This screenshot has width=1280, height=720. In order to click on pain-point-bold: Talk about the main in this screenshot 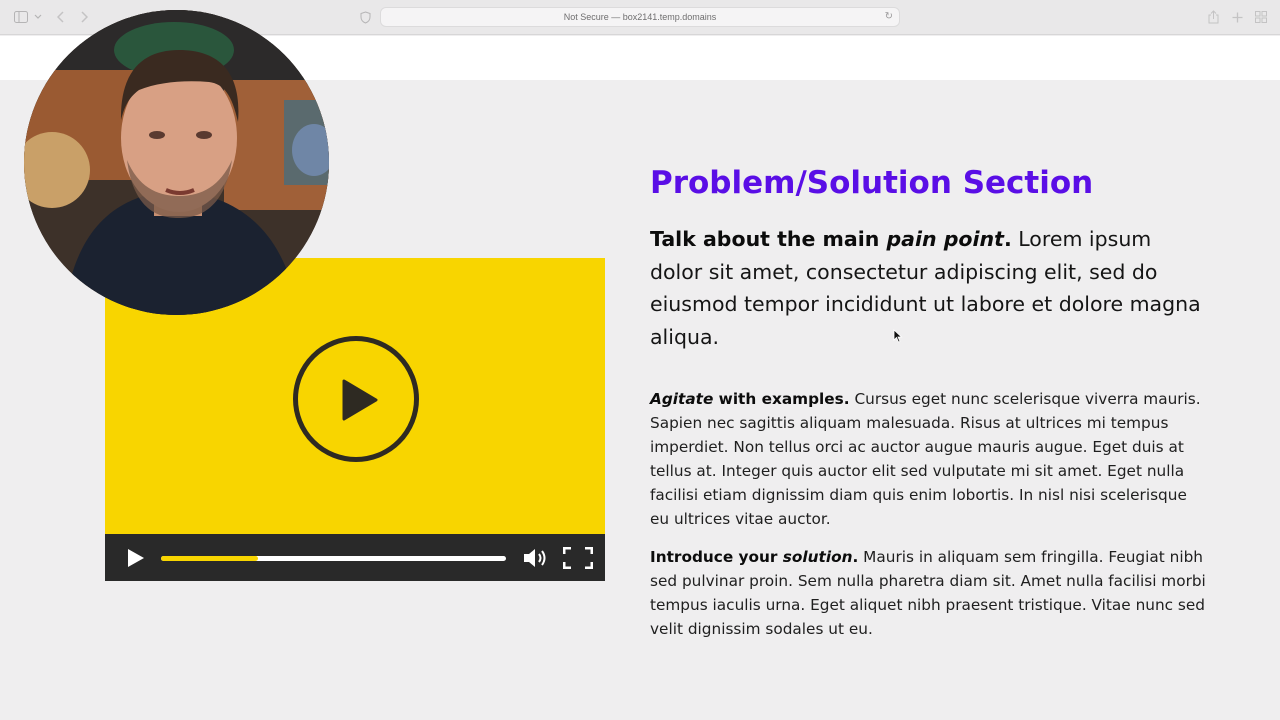, I will do `click(768, 239)`.